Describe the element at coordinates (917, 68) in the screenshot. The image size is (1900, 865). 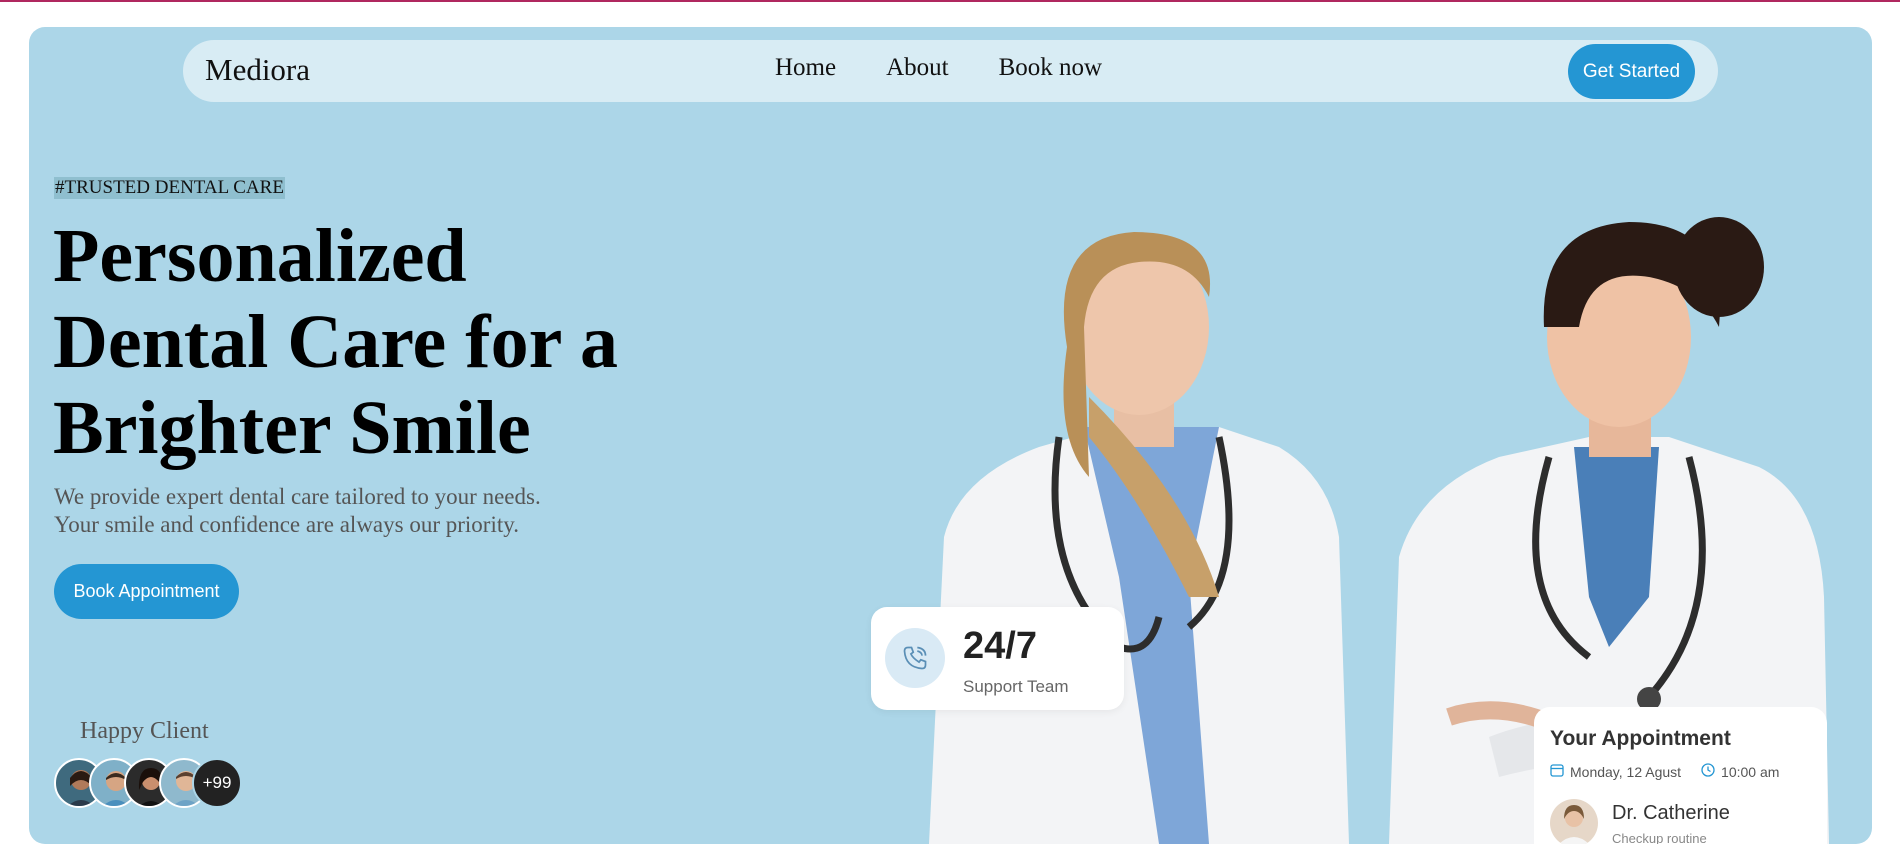
I see `nav-link-about: About` at that location.